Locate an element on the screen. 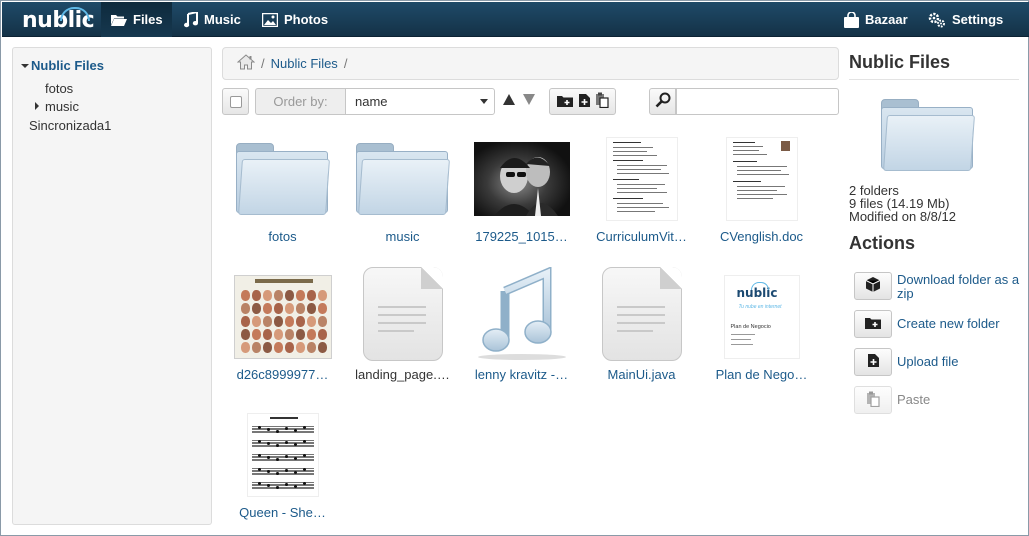 Image resolution: width=1029 pixels, height=536 pixels. file-tile: MainUi.java is located at coordinates (641, 327).